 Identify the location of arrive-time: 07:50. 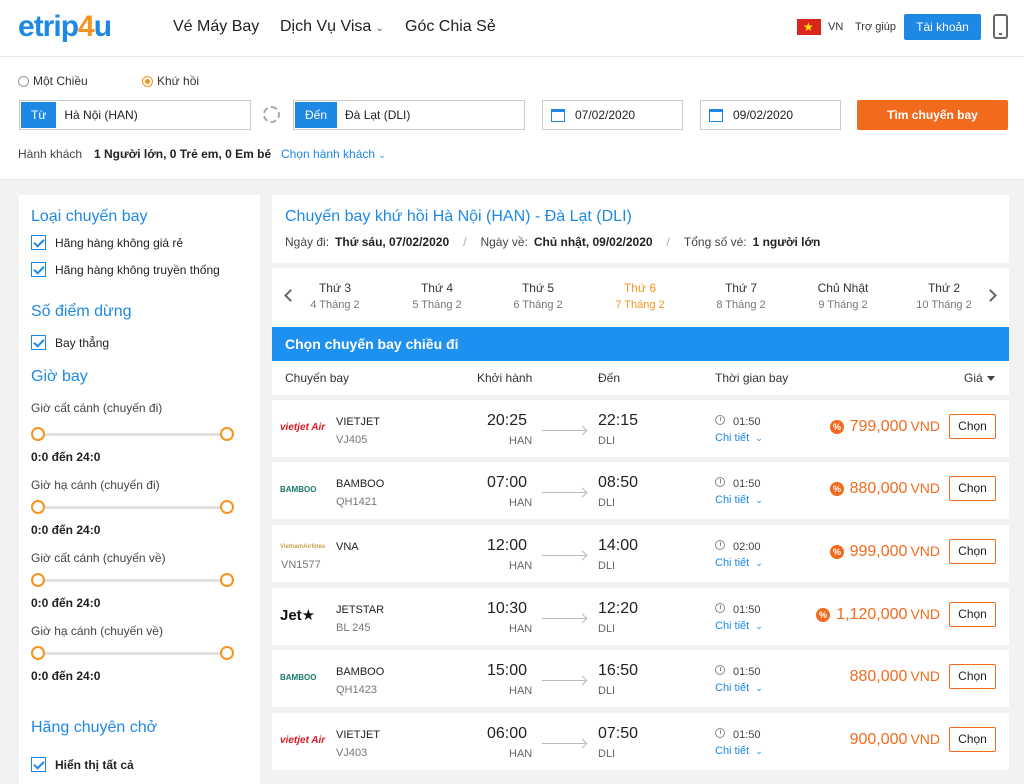
(618, 733).